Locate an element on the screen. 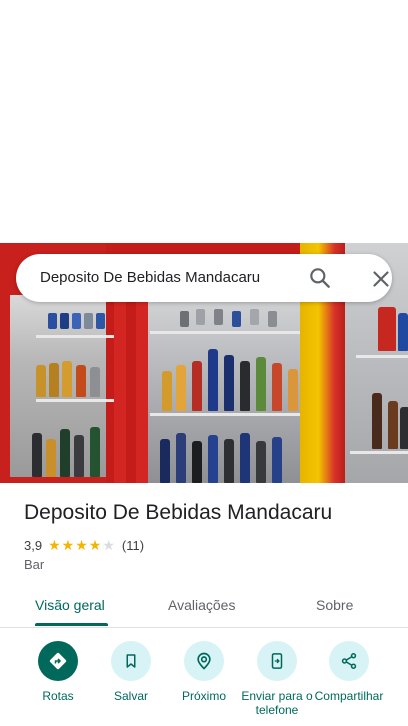  directions-icon is located at coordinates (58, 661).